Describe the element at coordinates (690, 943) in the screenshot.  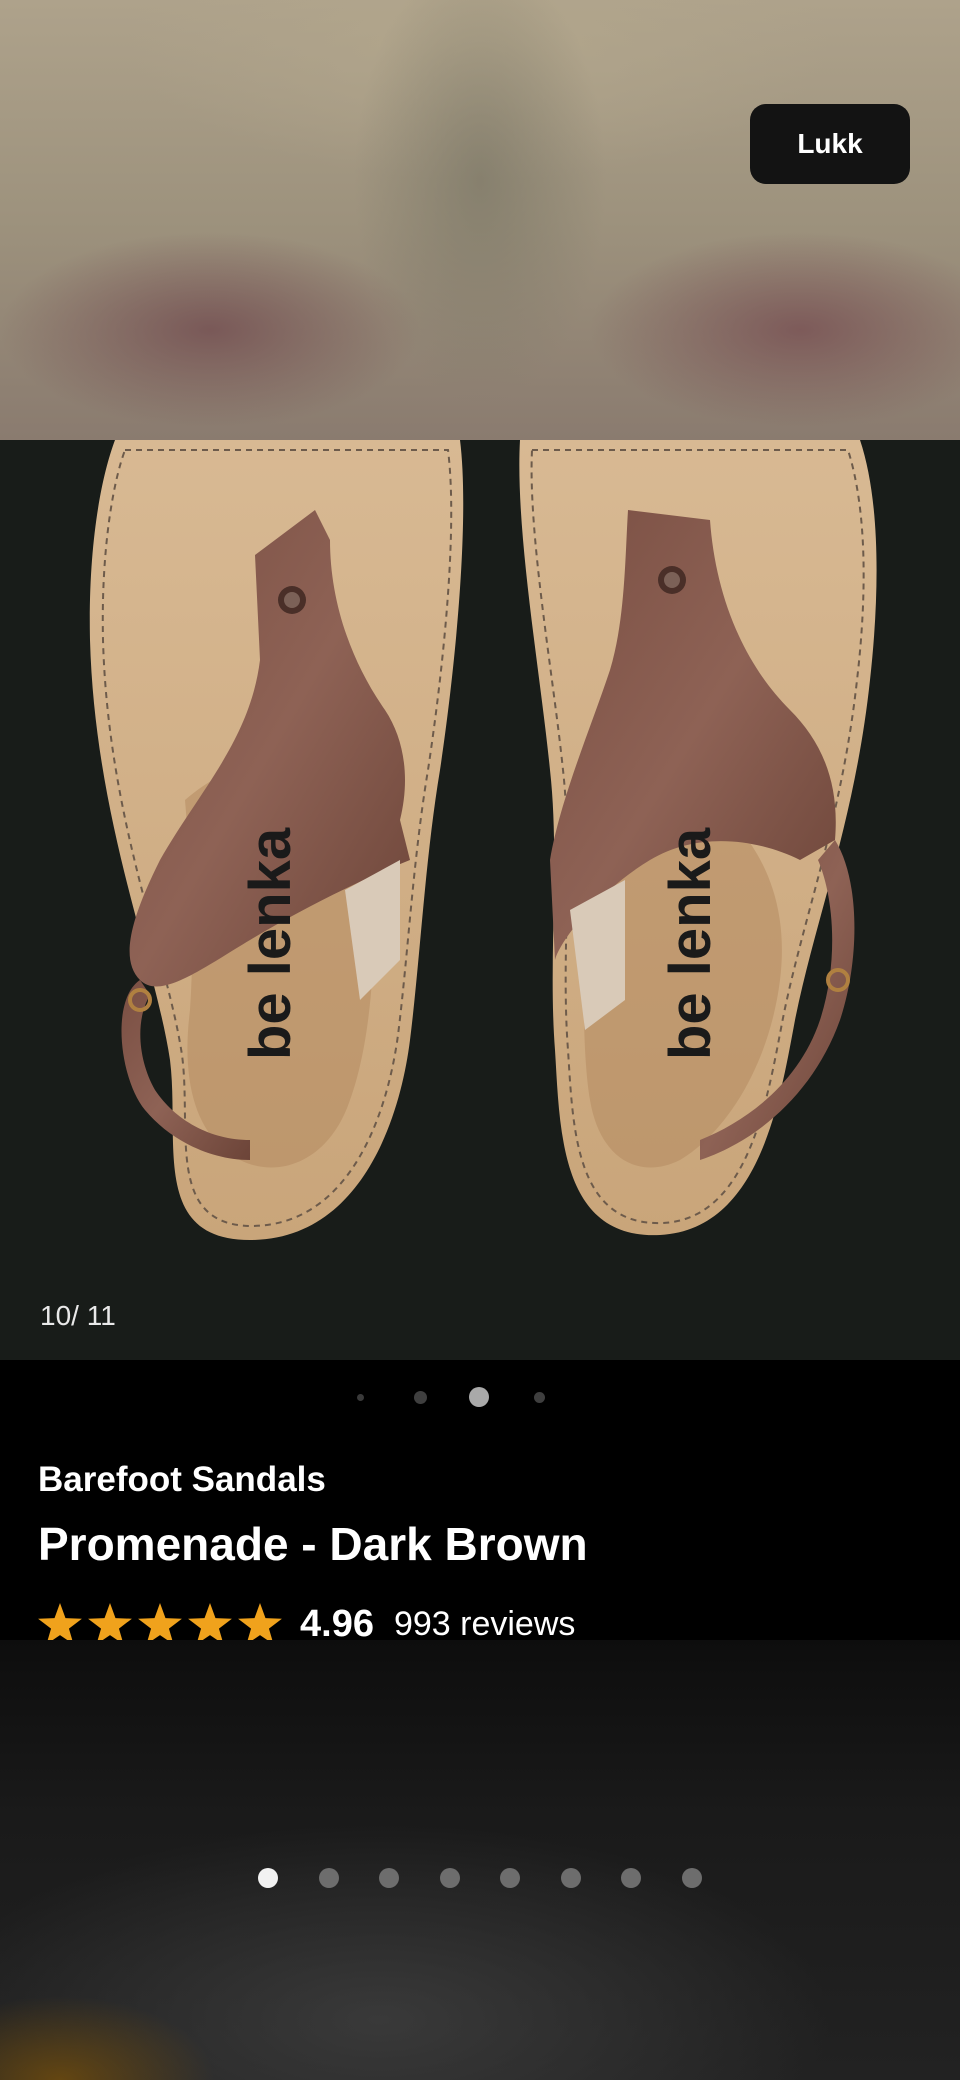
I see `insole-brand-print-right: be lenka` at that location.